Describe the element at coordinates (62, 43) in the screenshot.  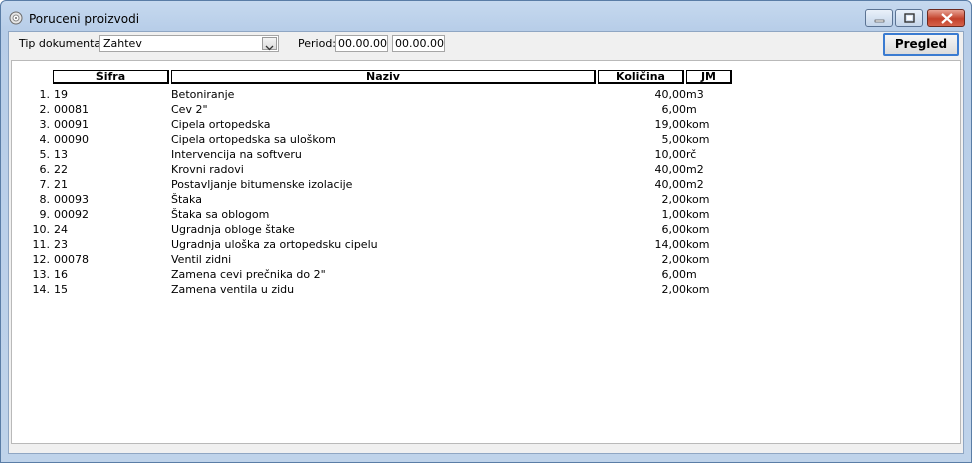
I see `tip-dokumenta-label: Tip dokumenta:` at that location.